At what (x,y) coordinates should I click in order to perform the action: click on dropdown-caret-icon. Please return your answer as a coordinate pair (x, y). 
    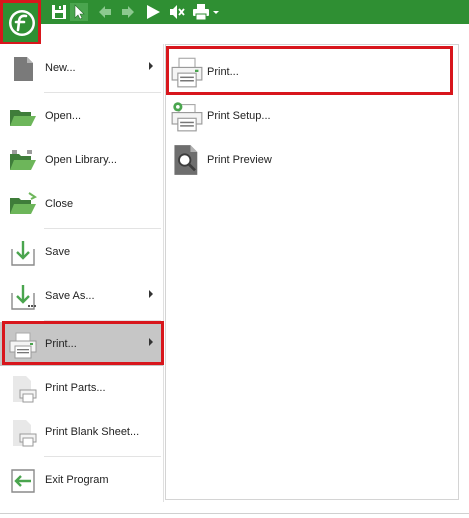
    Looking at the image, I should click on (216, 12).